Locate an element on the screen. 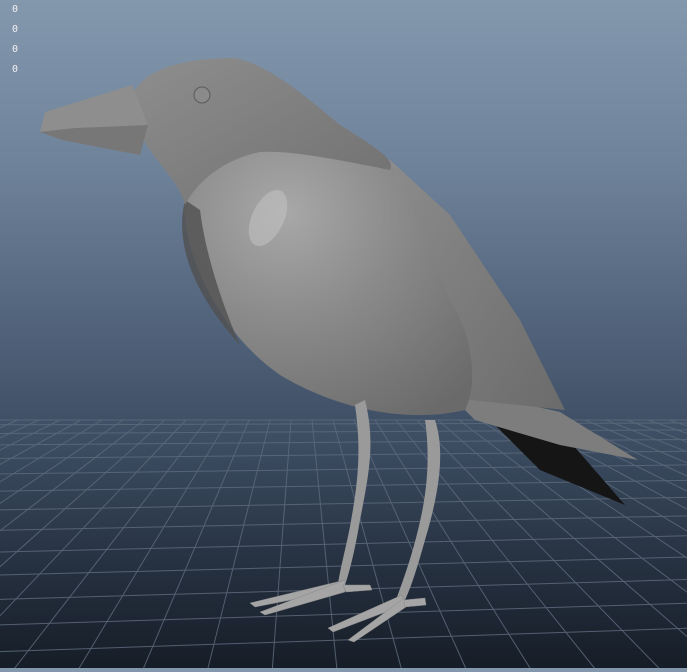 The image size is (687, 672). eye is located at coordinates (202, 95).